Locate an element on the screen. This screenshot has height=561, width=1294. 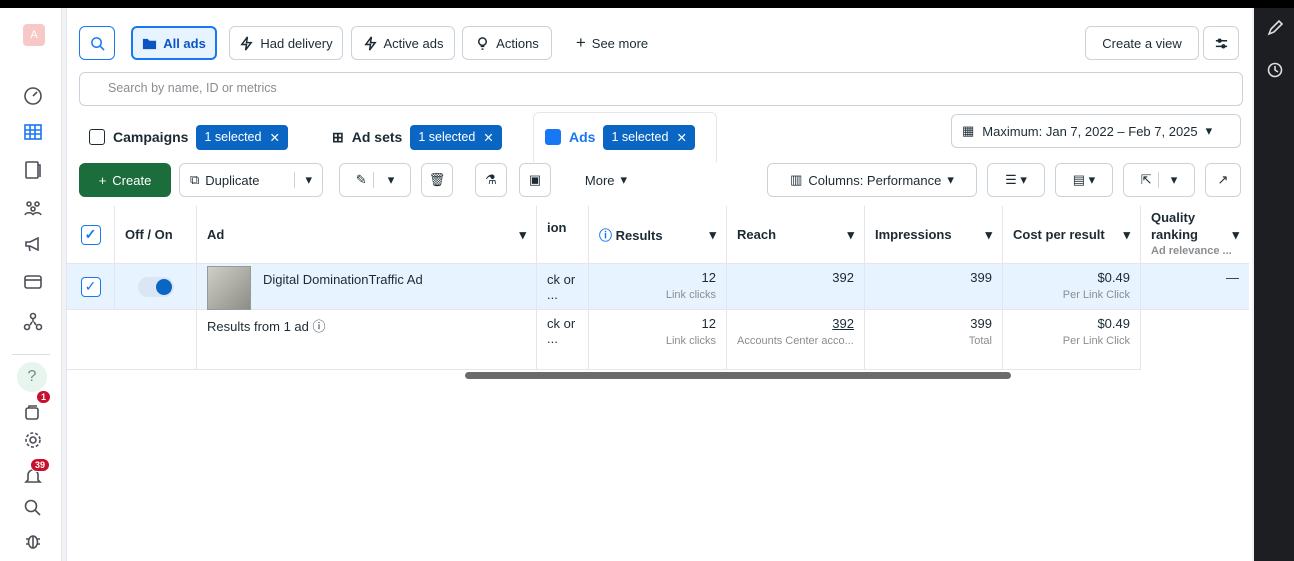
select-all-cell: ✓ is located at coordinates (91, 235).